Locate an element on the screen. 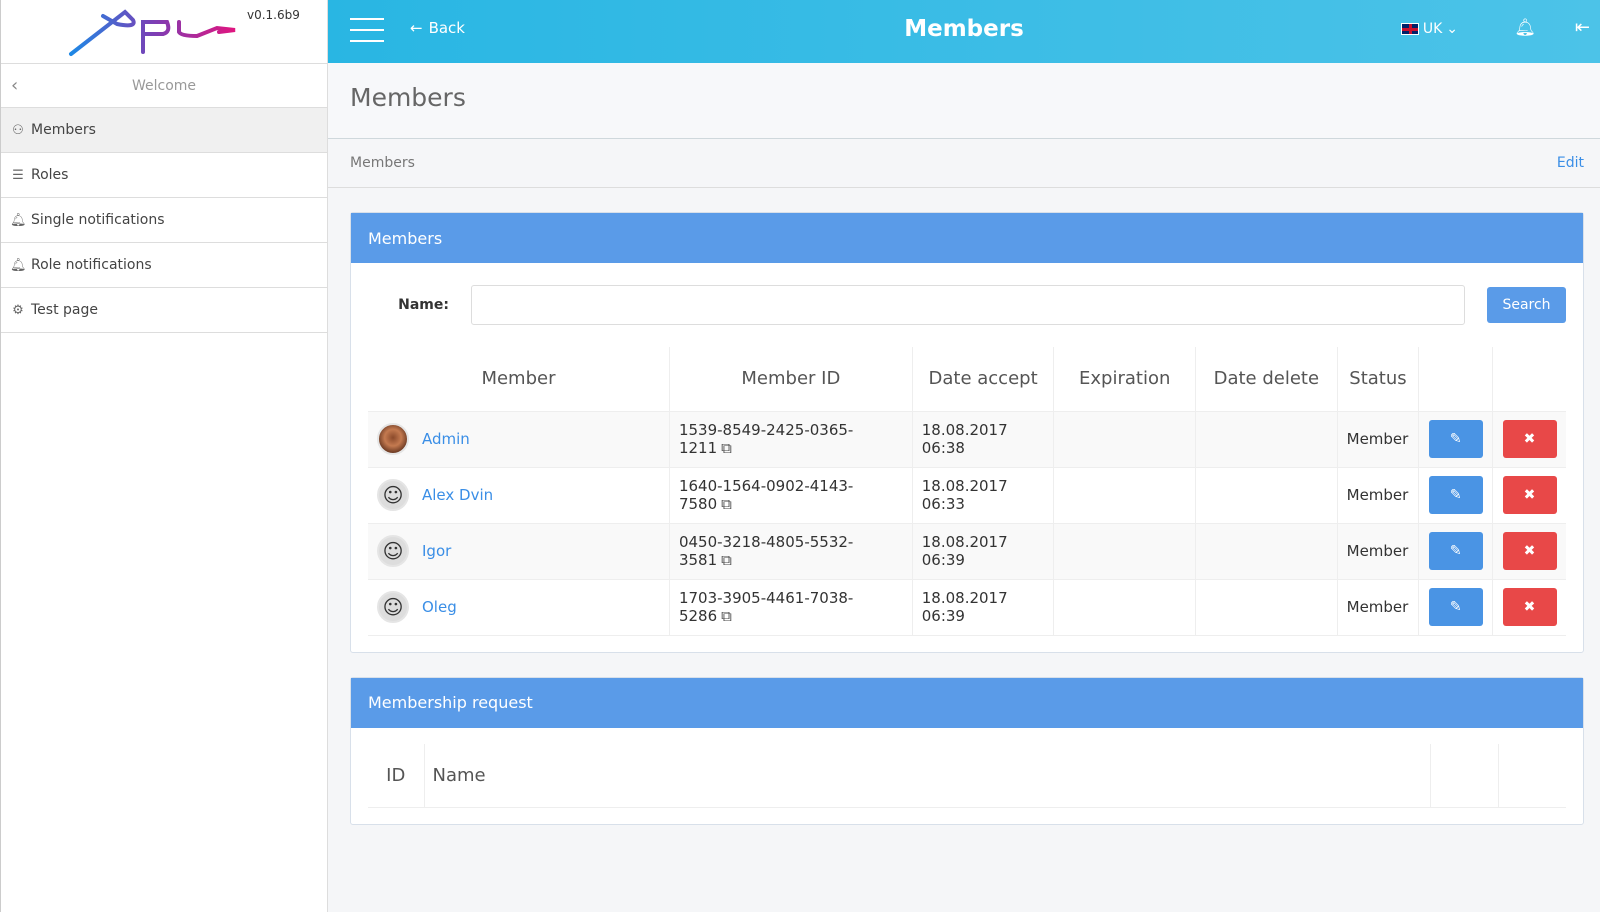 The image size is (1600, 912). sidebar-item-role-notifications: 🔔︎ Role notifications is located at coordinates (164, 265).